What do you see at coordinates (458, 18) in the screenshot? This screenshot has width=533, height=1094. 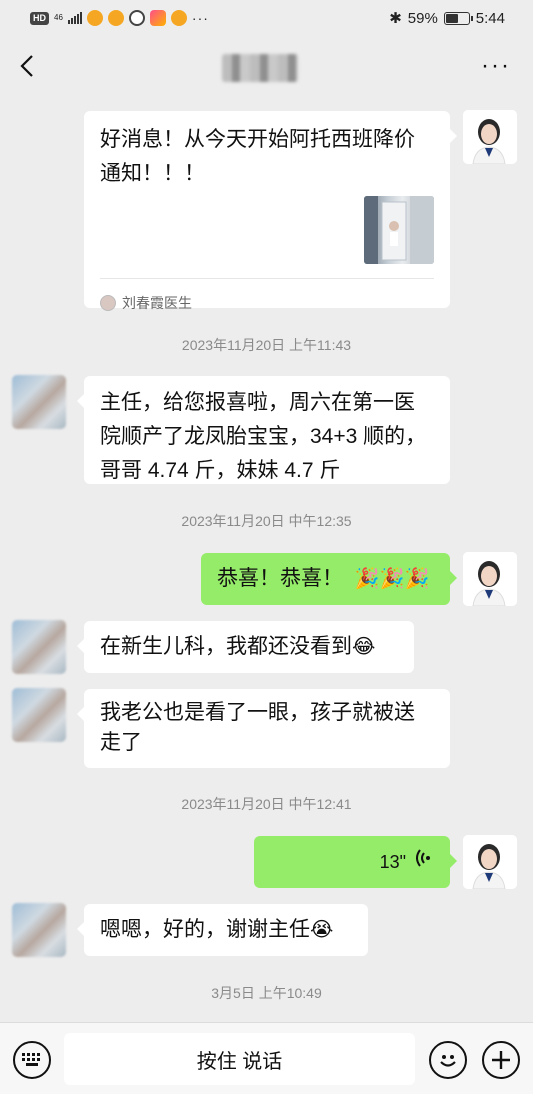 I see `battery-icon` at bounding box center [458, 18].